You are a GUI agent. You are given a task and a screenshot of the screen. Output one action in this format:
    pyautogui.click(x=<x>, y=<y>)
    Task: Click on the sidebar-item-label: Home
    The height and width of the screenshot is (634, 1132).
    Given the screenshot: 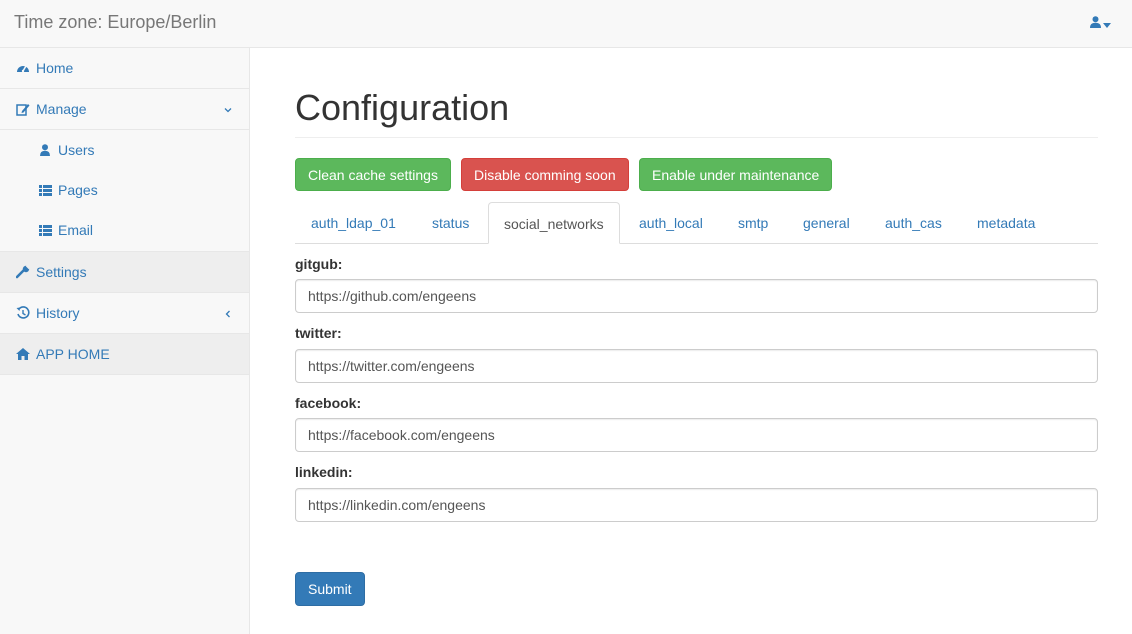 What is the action you would take?
    pyautogui.click(x=55, y=68)
    